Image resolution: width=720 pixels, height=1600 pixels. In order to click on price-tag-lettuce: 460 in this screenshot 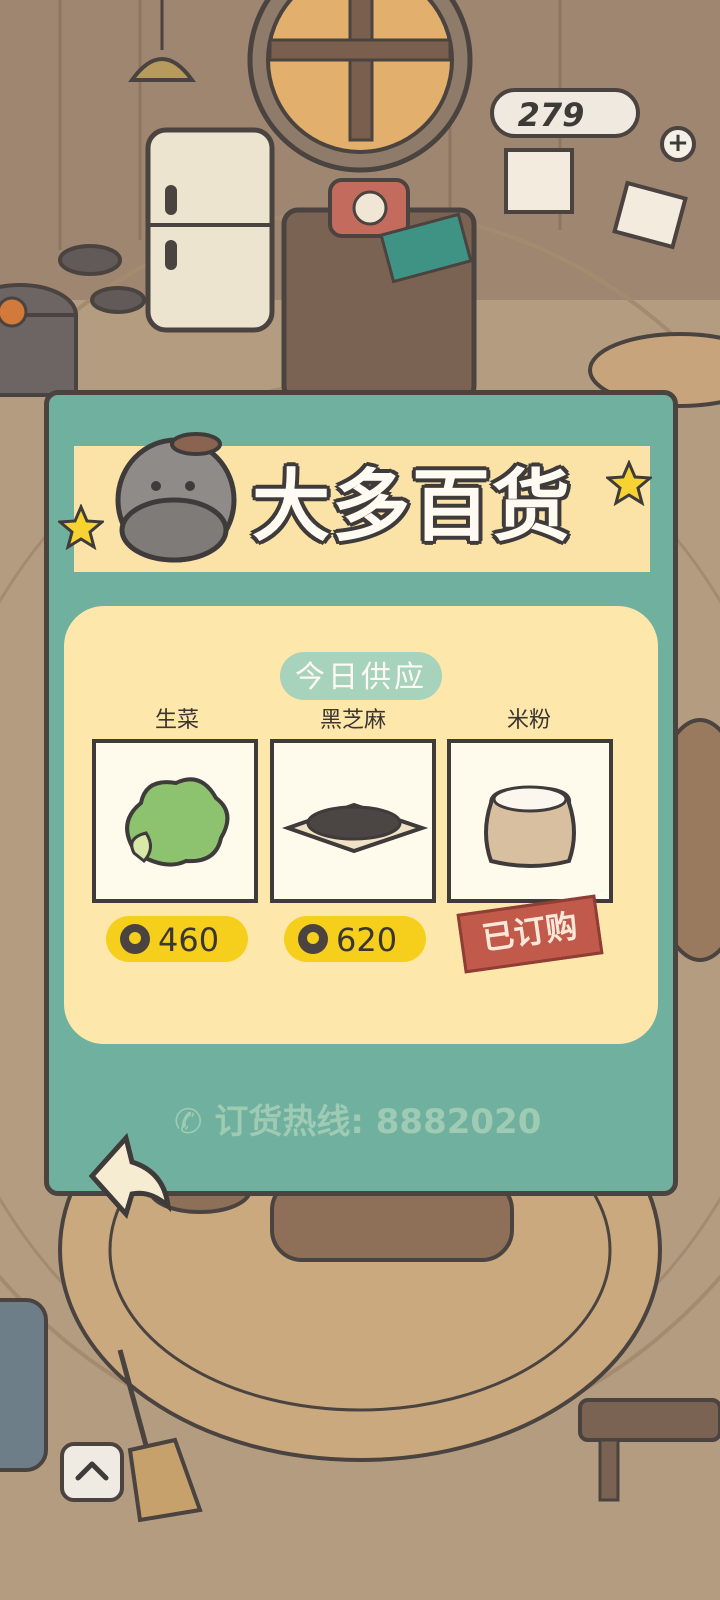, I will do `click(177, 939)`.